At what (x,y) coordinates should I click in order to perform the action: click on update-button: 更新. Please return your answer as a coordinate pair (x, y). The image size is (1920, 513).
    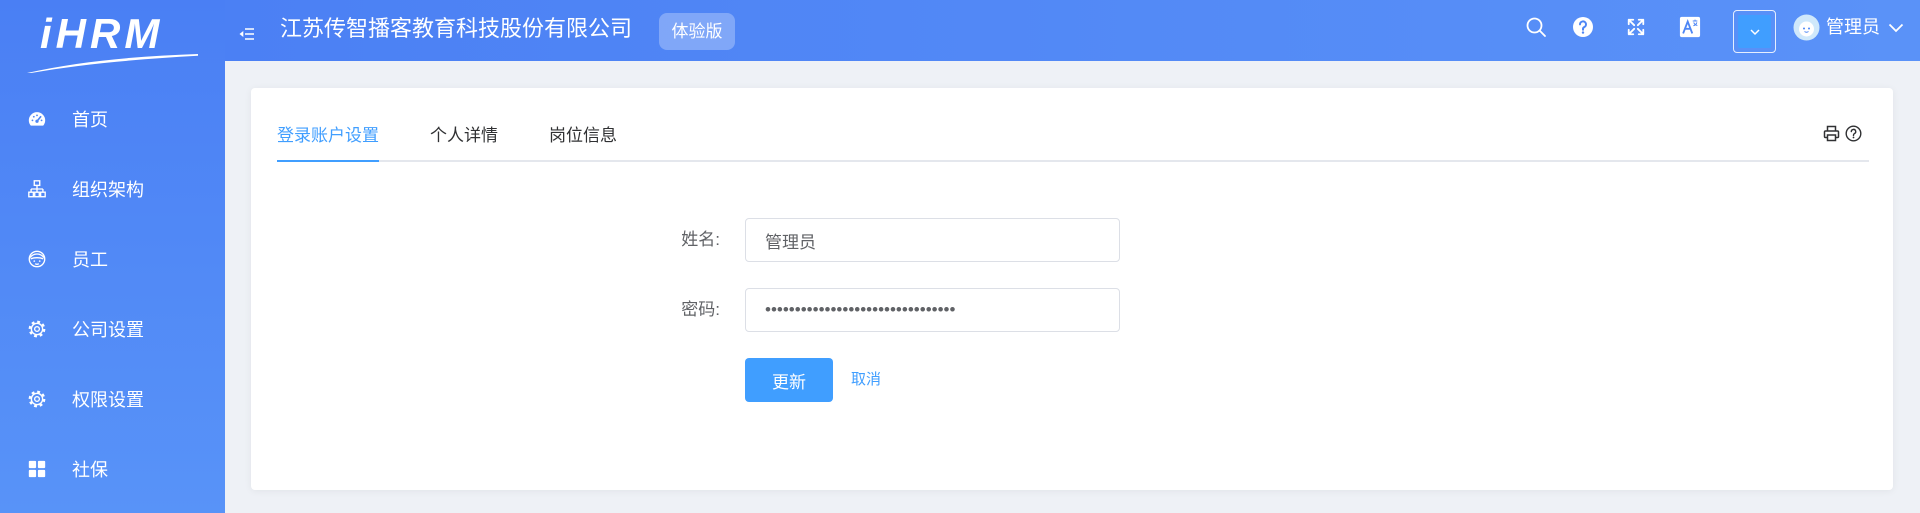
    Looking at the image, I should click on (789, 380).